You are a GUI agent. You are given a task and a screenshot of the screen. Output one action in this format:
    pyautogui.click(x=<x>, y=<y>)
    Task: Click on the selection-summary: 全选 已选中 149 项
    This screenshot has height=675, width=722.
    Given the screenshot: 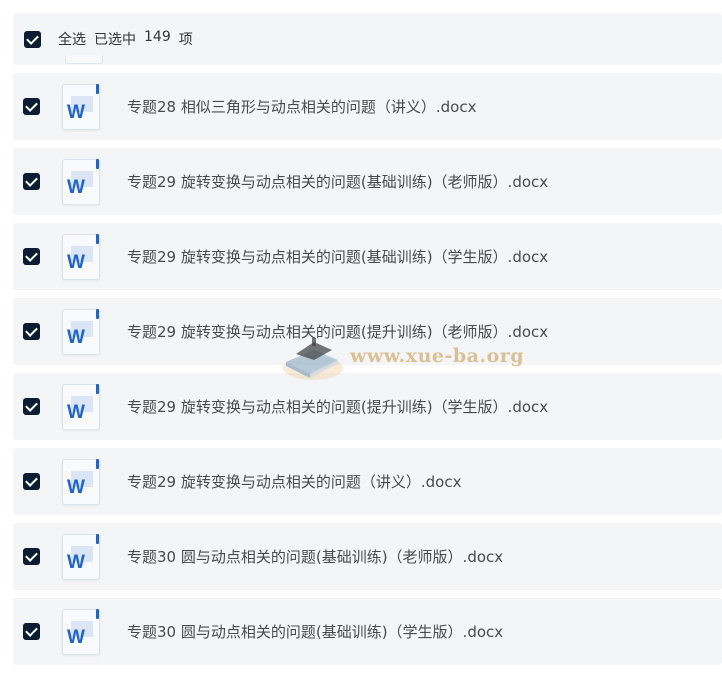 What is the action you would take?
    pyautogui.click(x=125, y=39)
    